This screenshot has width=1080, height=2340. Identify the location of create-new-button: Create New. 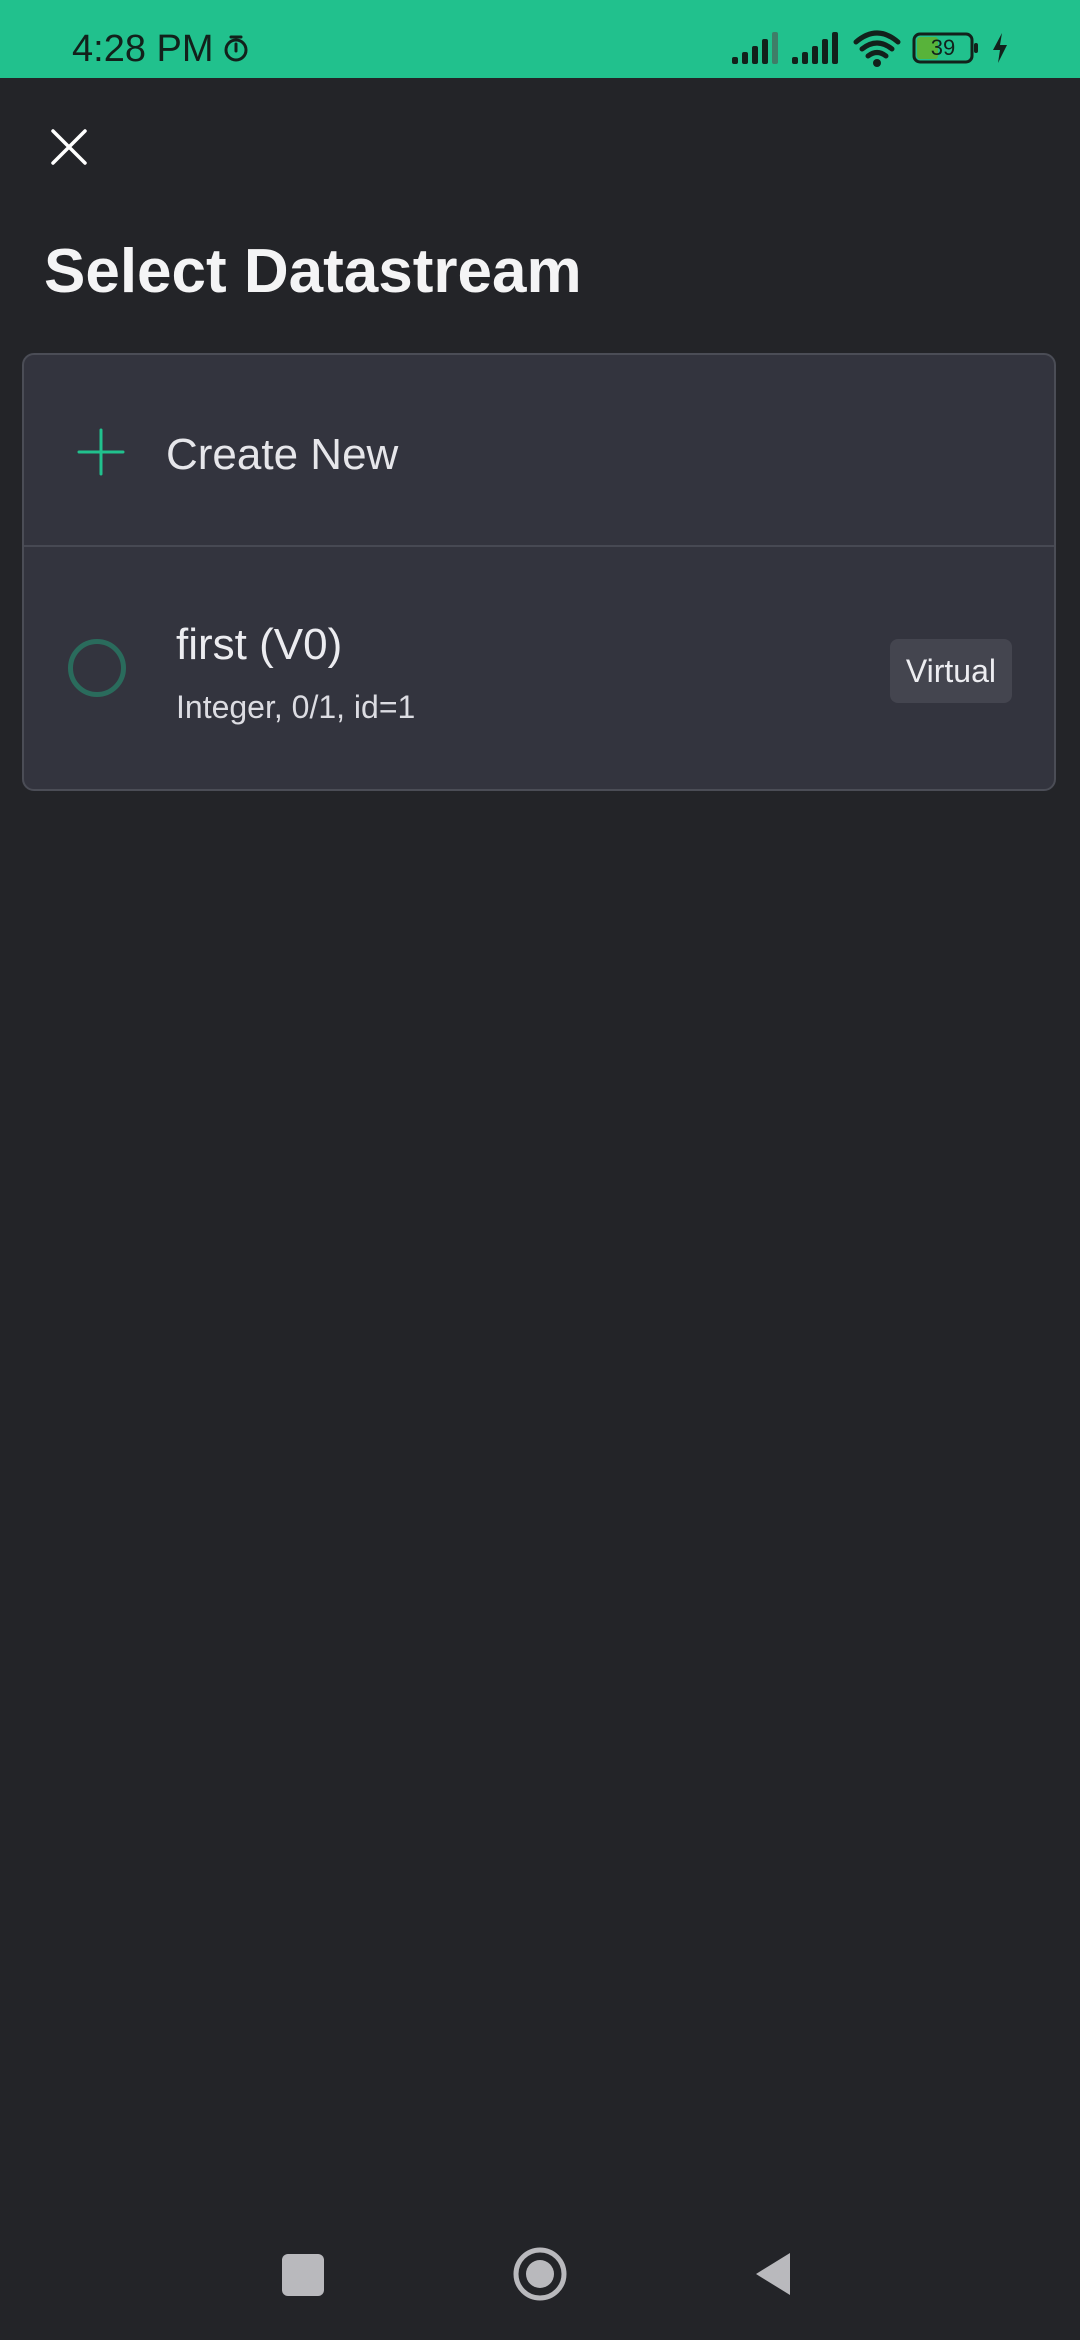
(539, 451).